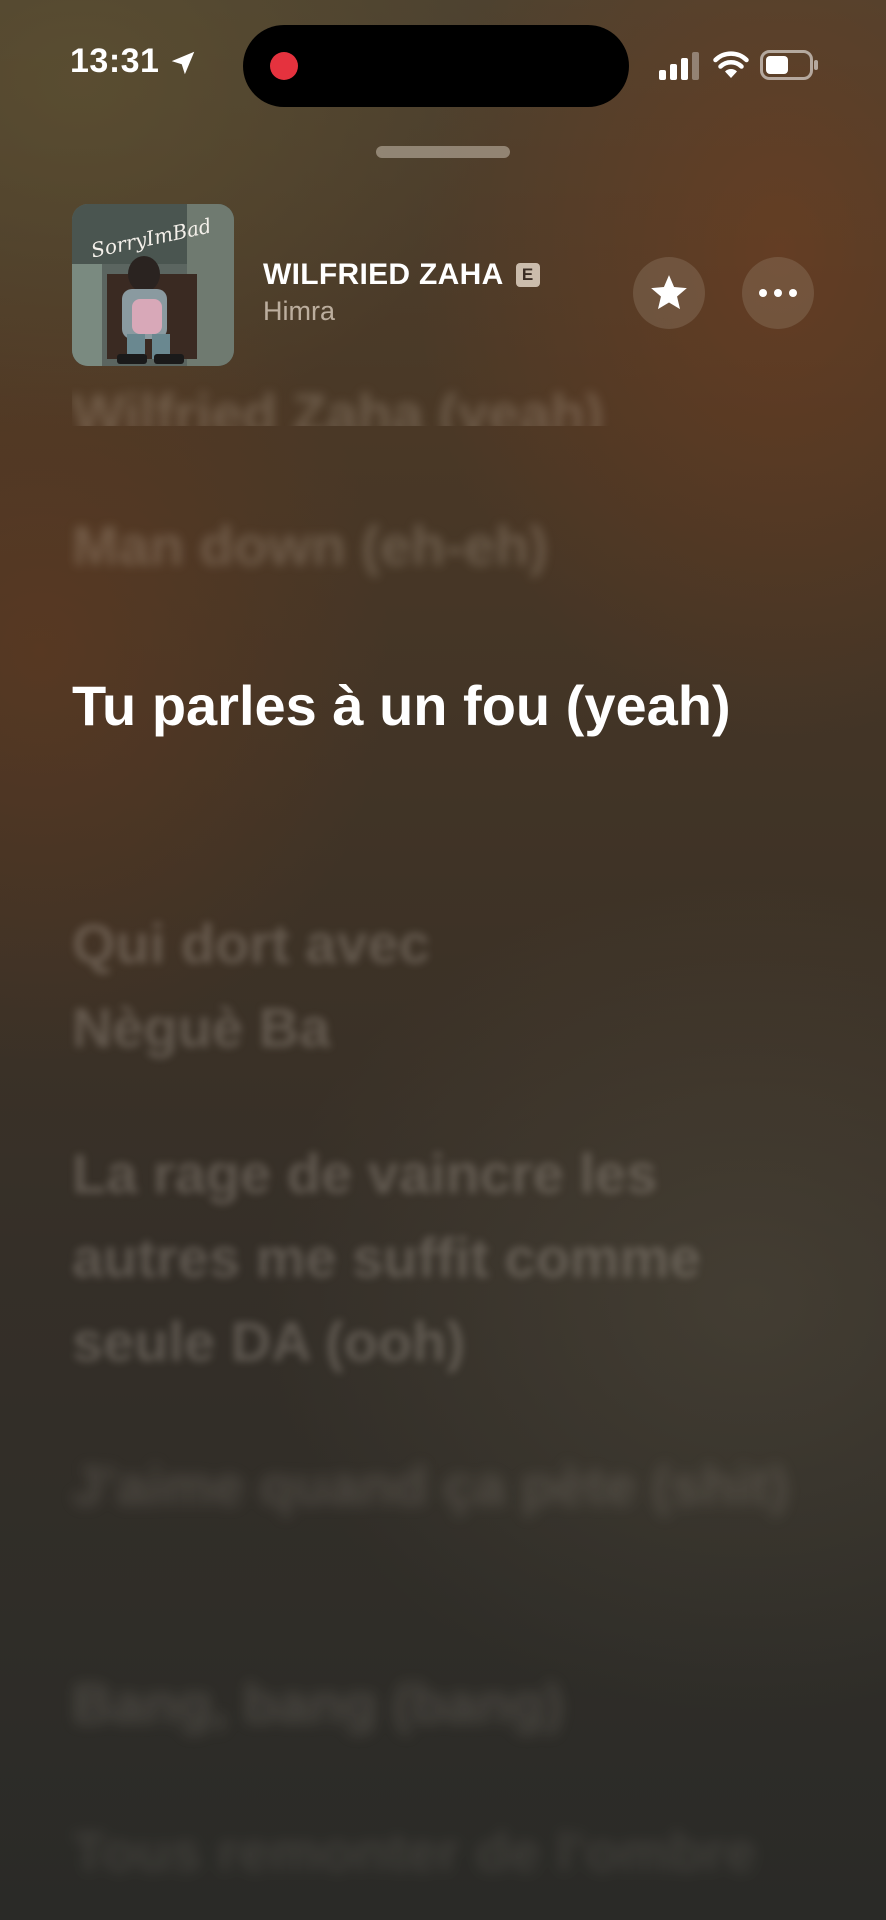  Describe the element at coordinates (527, 275) in the screenshot. I see `explicit-badge: E` at that location.